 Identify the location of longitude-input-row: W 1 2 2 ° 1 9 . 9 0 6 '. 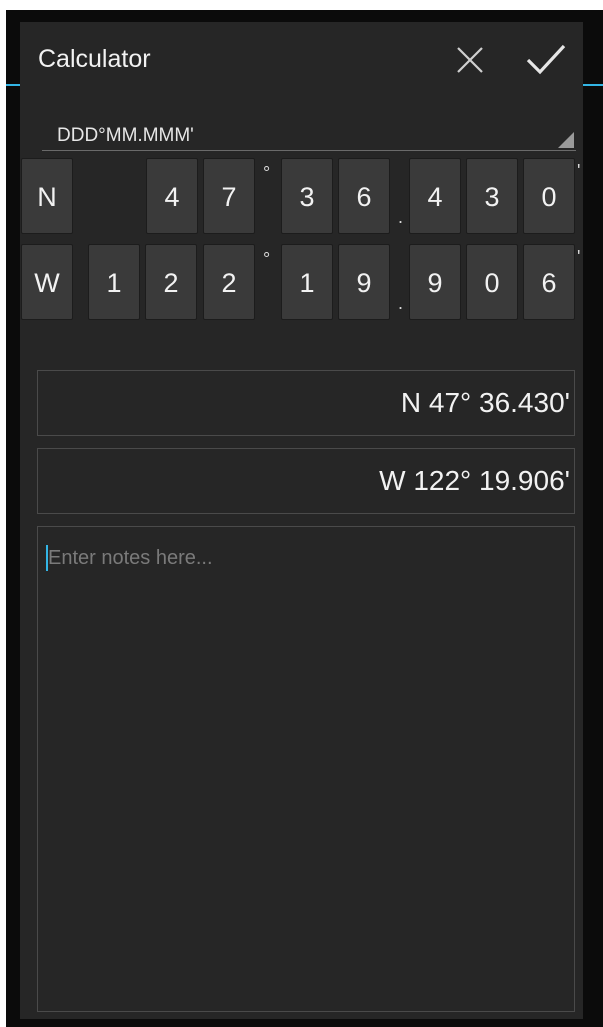
(301, 284).